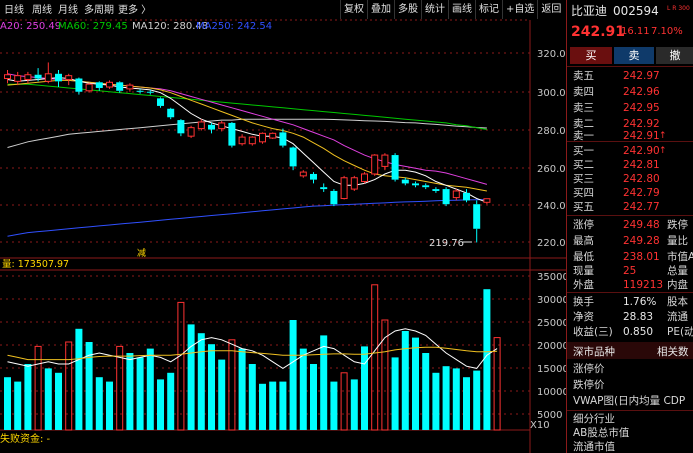  I want to click on volume-tick: 20000, so click(551, 346).